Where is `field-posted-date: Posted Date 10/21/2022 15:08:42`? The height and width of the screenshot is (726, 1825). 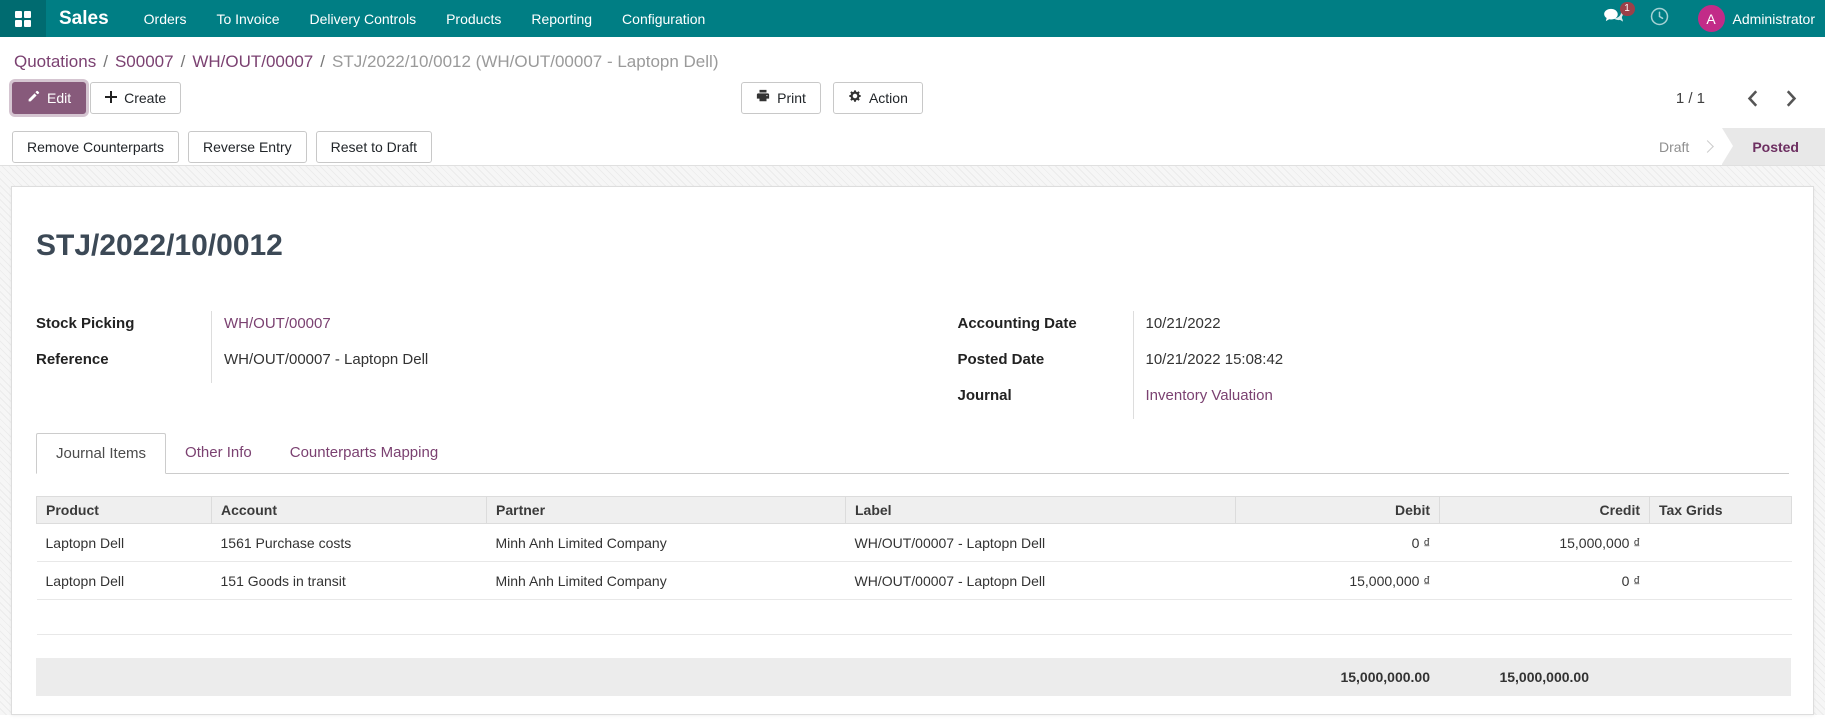 field-posted-date: Posted Date 10/21/2022 15:08:42 is located at coordinates (1374, 365).